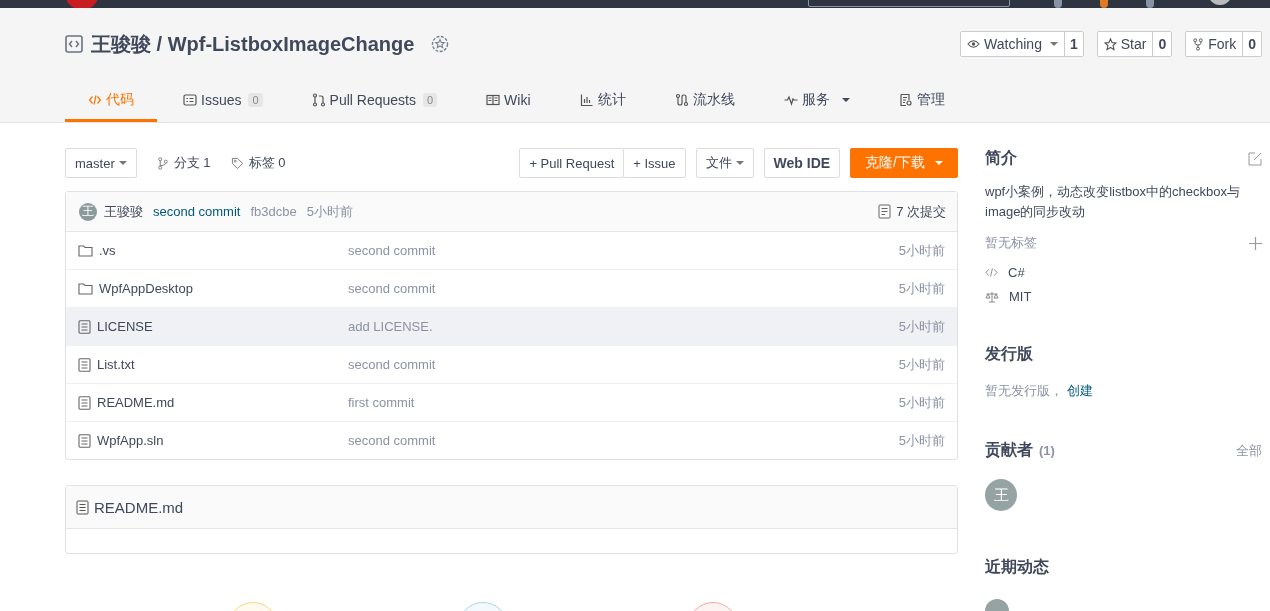  Describe the element at coordinates (107, 250) in the screenshot. I see `file-name-link: .vs` at that location.